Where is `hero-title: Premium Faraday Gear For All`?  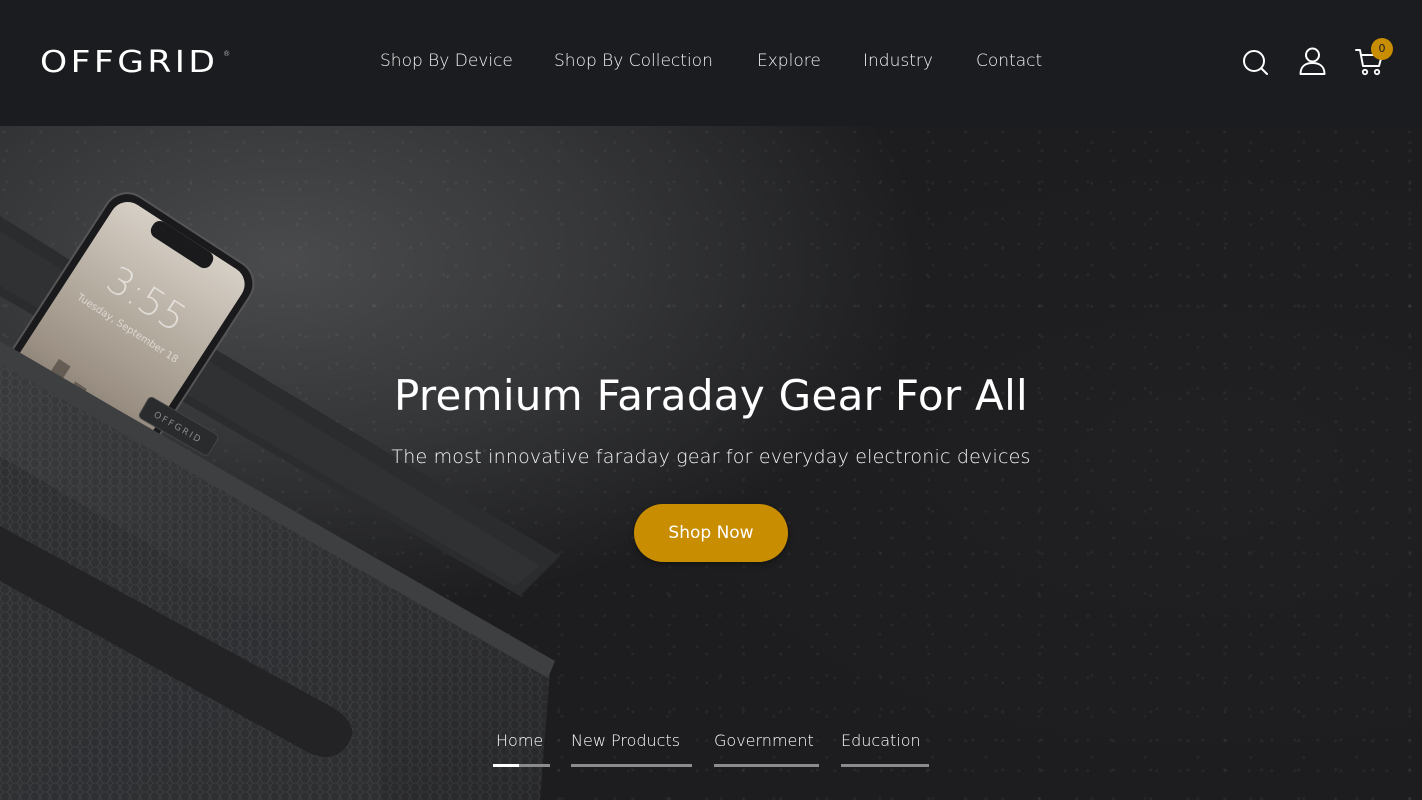 hero-title: Premium Faraday Gear For All is located at coordinates (711, 395).